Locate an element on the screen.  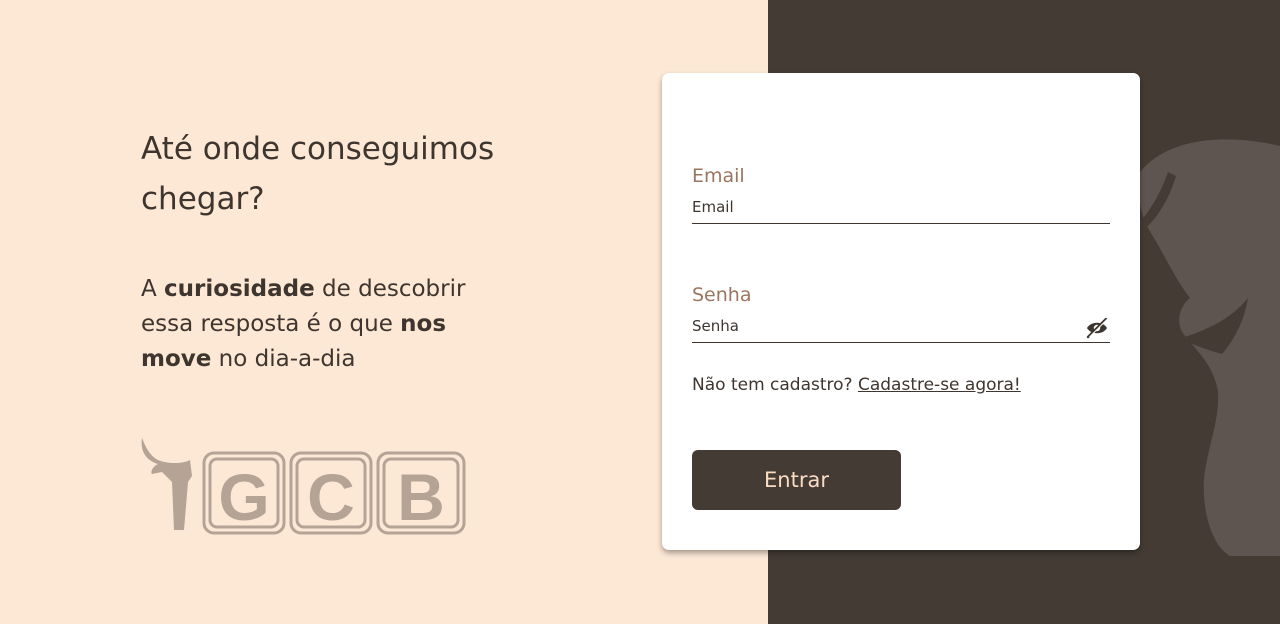
password-input-wrapper is located at coordinates (901, 328).